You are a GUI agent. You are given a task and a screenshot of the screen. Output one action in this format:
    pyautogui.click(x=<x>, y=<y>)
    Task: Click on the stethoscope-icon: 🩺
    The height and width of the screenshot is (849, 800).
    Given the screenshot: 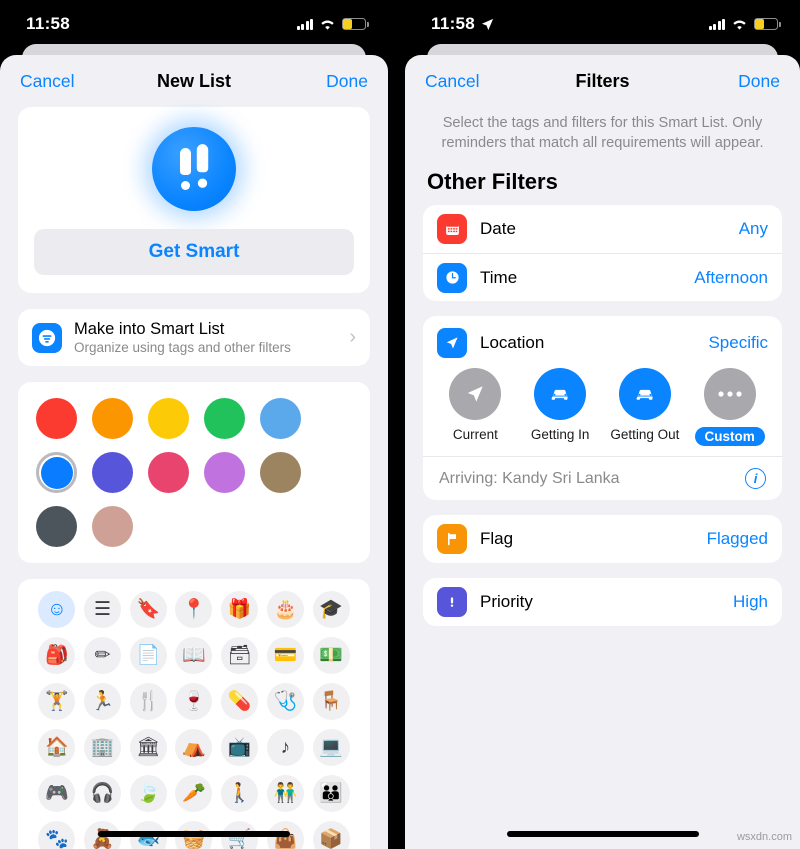 What is the action you would take?
    pyautogui.click(x=285, y=701)
    